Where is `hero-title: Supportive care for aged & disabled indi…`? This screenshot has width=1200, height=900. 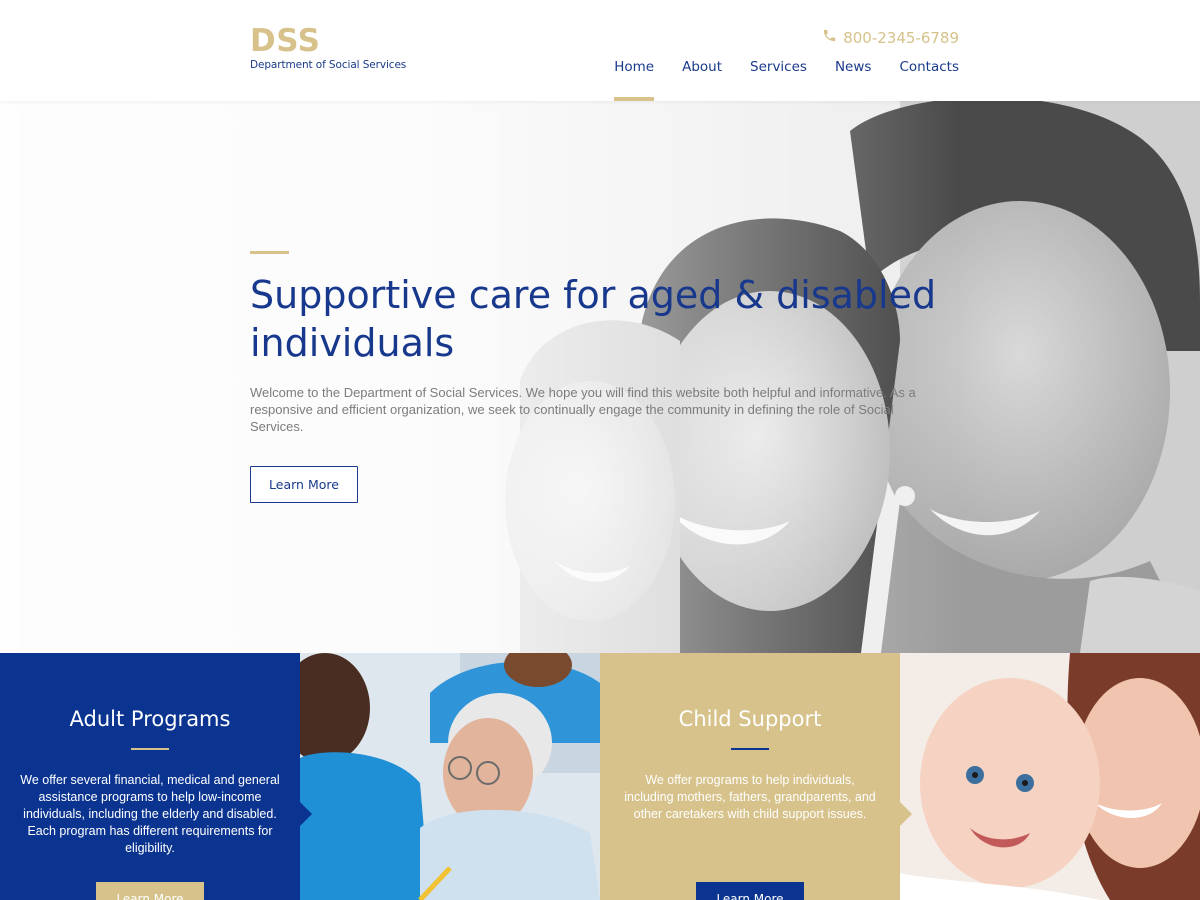
hero-title: Supportive care for aged & disabled indi… is located at coordinates (593, 319).